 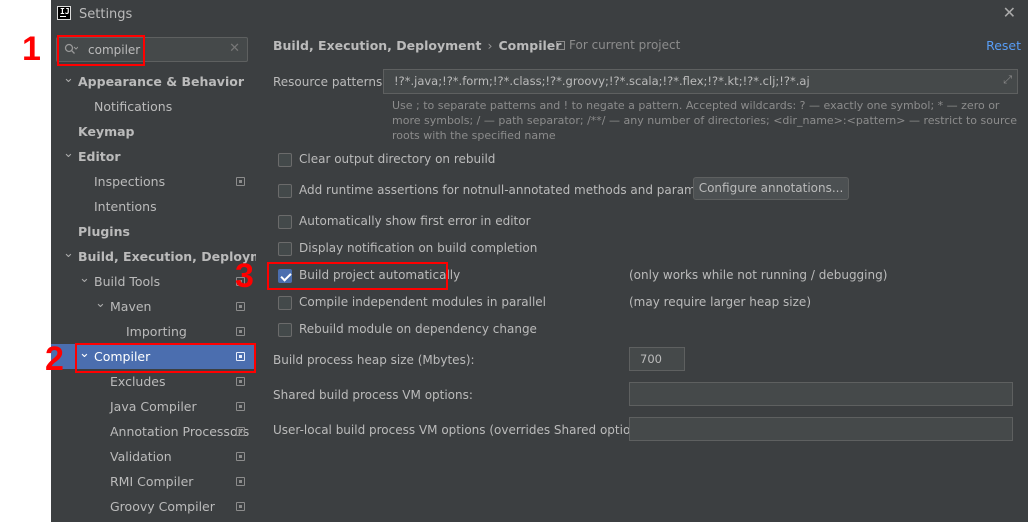 What do you see at coordinates (153, 131) in the screenshot?
I see `sidebar-item-keymap: Keymap` at bounding box center [153, 131].